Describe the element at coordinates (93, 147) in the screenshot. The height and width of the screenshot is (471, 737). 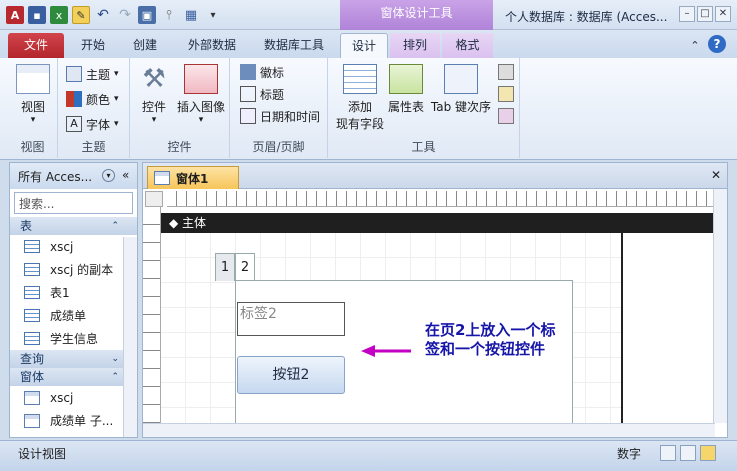
I see `group-themes-label: 主题` at that location.